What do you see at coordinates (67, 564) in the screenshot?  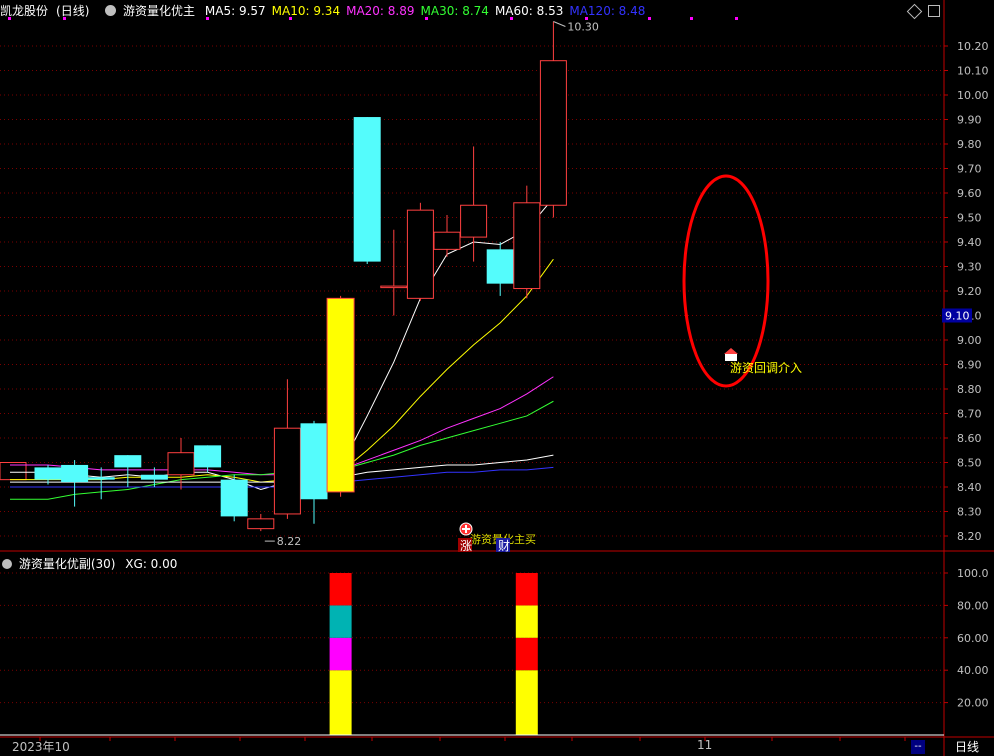 I see `sub-indicator-name: 游资量化优副(30)` at bounding box center [67, 564].